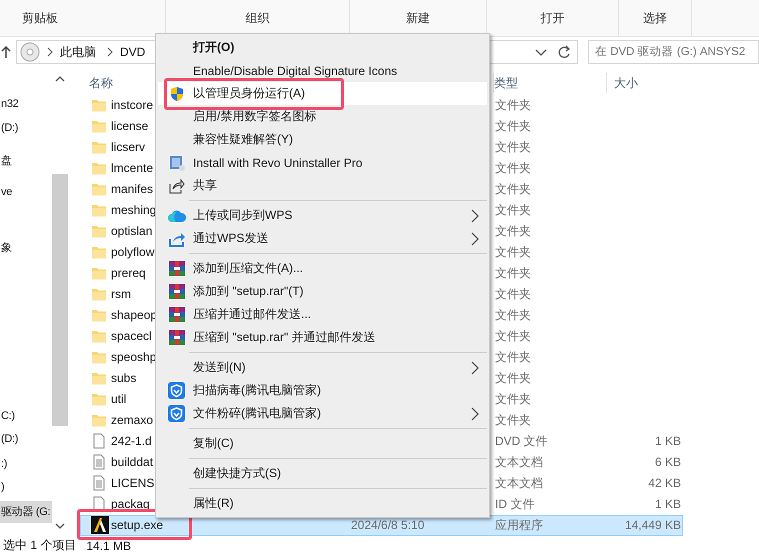  I want to click on menu-item-label: 发送到(N), so click(220, 367).